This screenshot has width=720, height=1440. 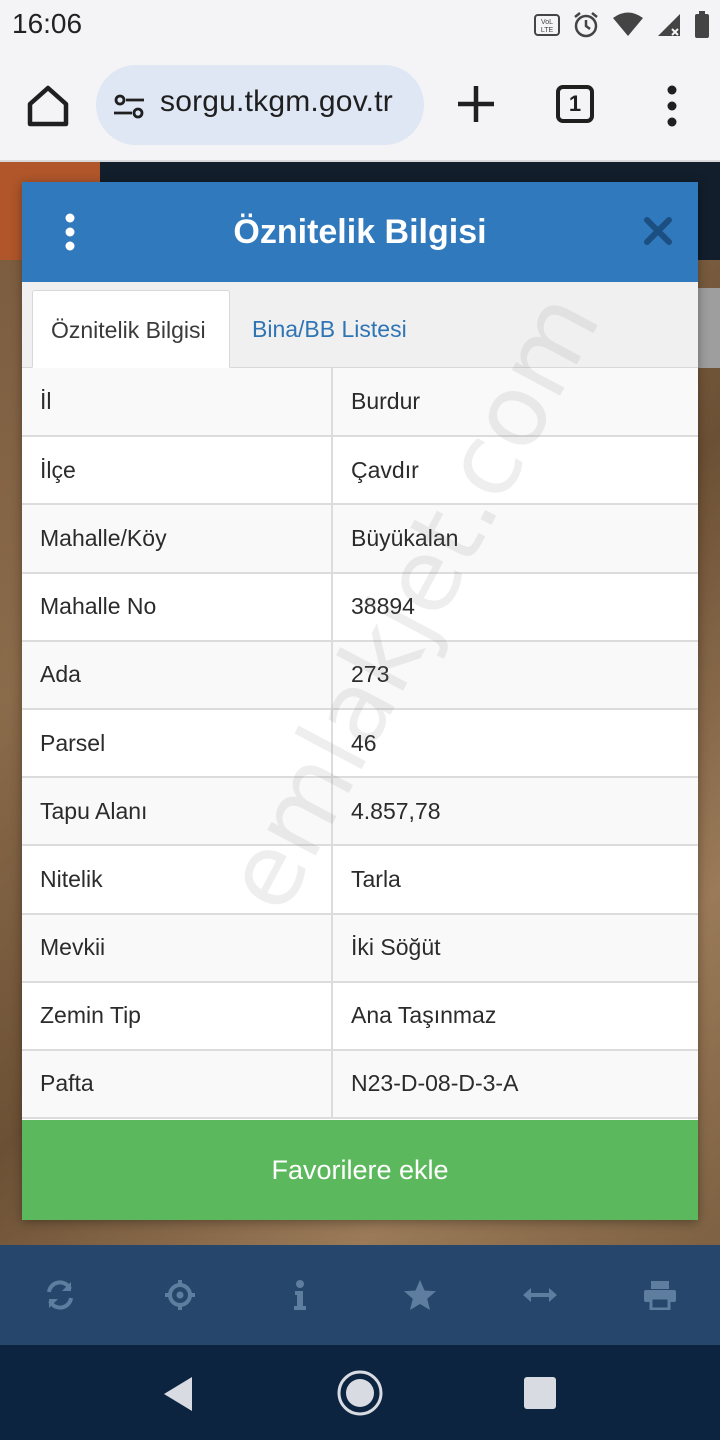 I want to click on wifi-icon, so click(x=628, y=24).